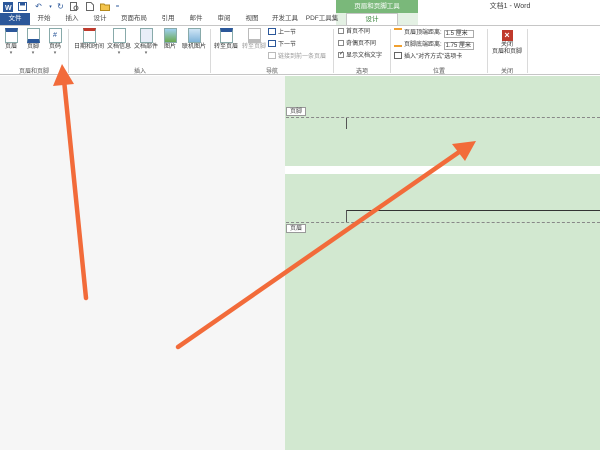  What do you see at coordinates (72, 19) in the screenshot?
I see `tab-insert: 插入` at bounding box center [72, 19].